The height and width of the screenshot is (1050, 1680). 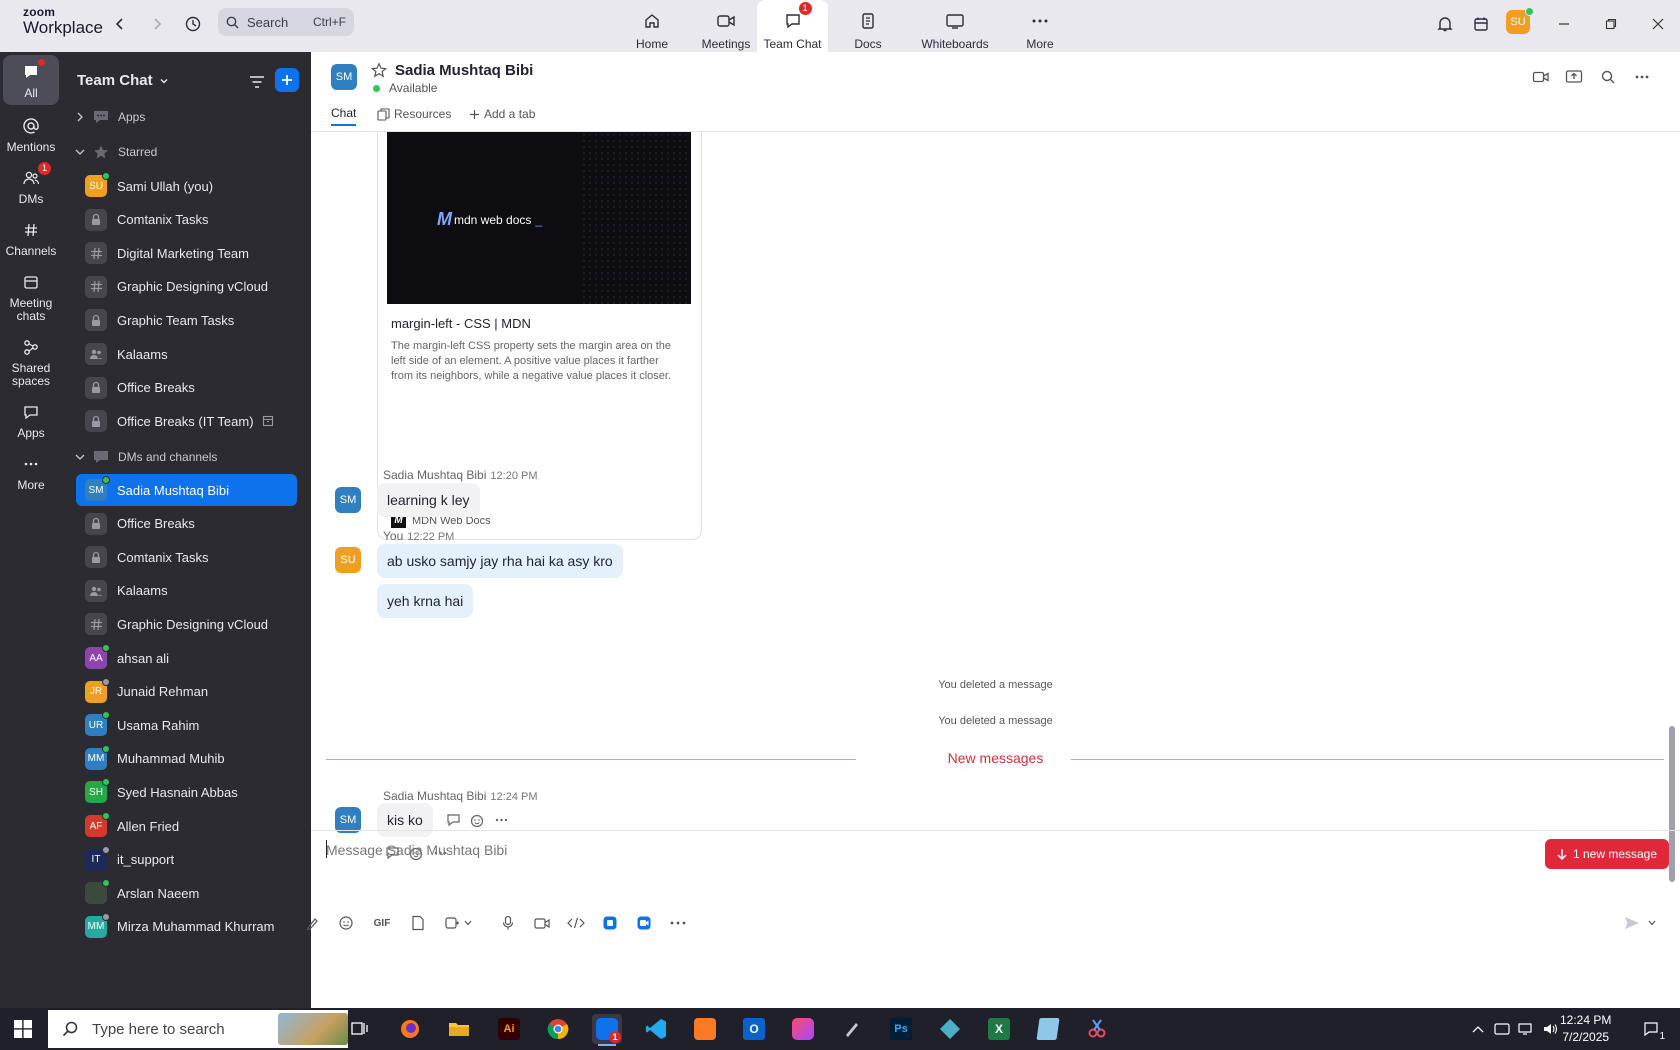 I want to click on tab-more: More, so click(x=1040, y=26).